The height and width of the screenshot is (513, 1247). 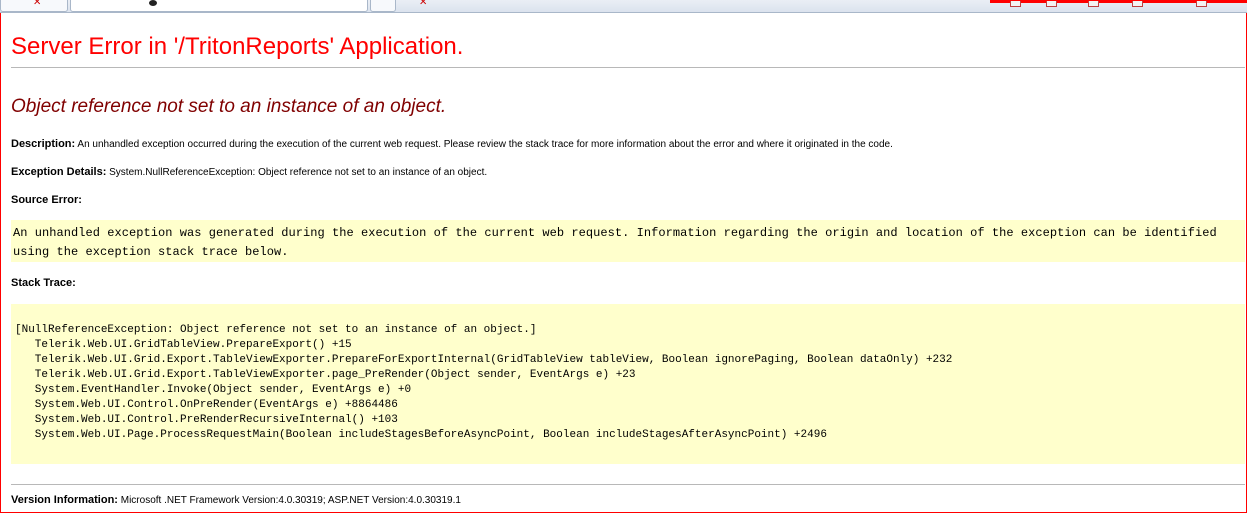 What do you see at coordinates (153, 3) in the screenshot?
I see `favicon-icon` at bounding box center [153, 3].